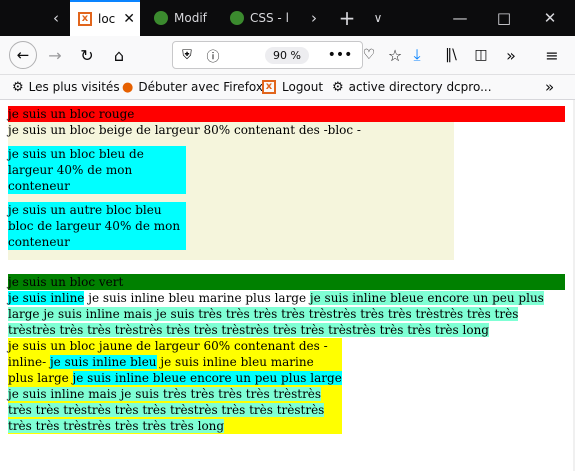  I want to click on minimize-button: —, so click(460, 18).